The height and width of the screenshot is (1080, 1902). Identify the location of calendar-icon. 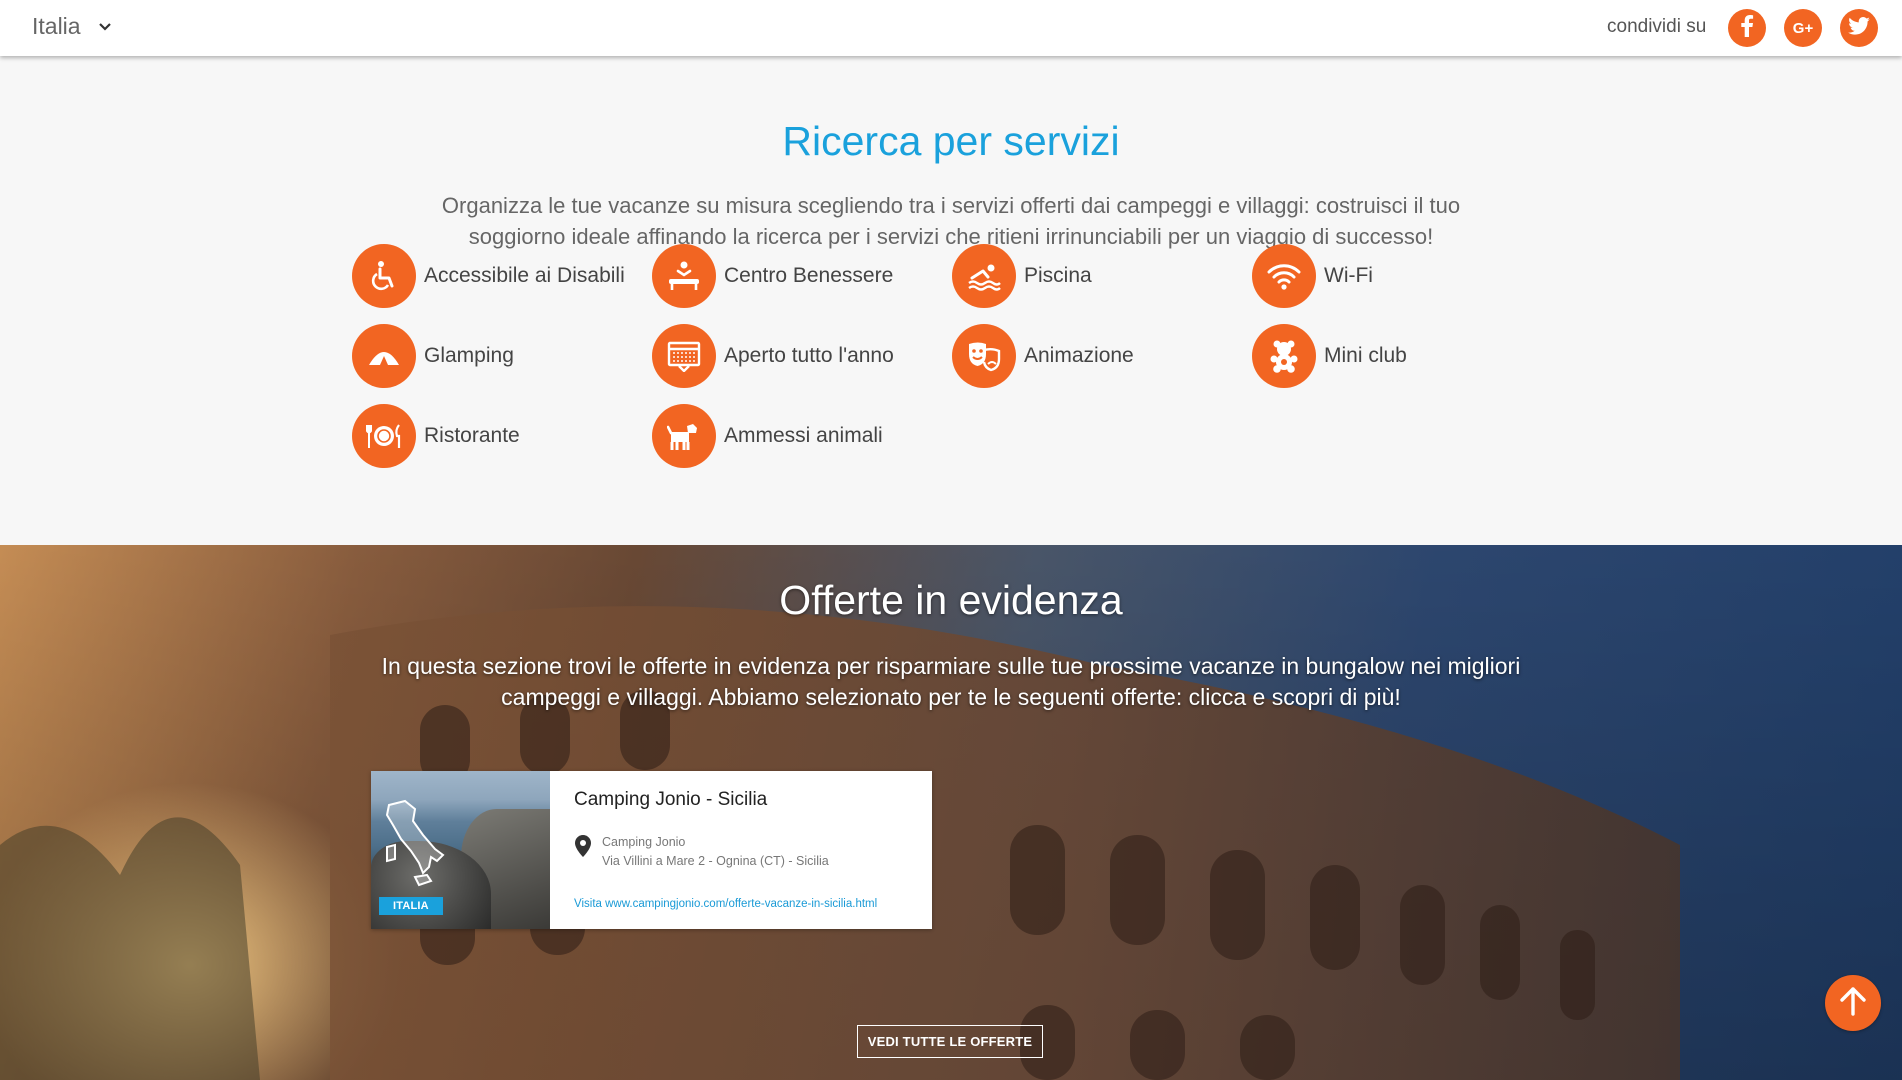
(684, 356).